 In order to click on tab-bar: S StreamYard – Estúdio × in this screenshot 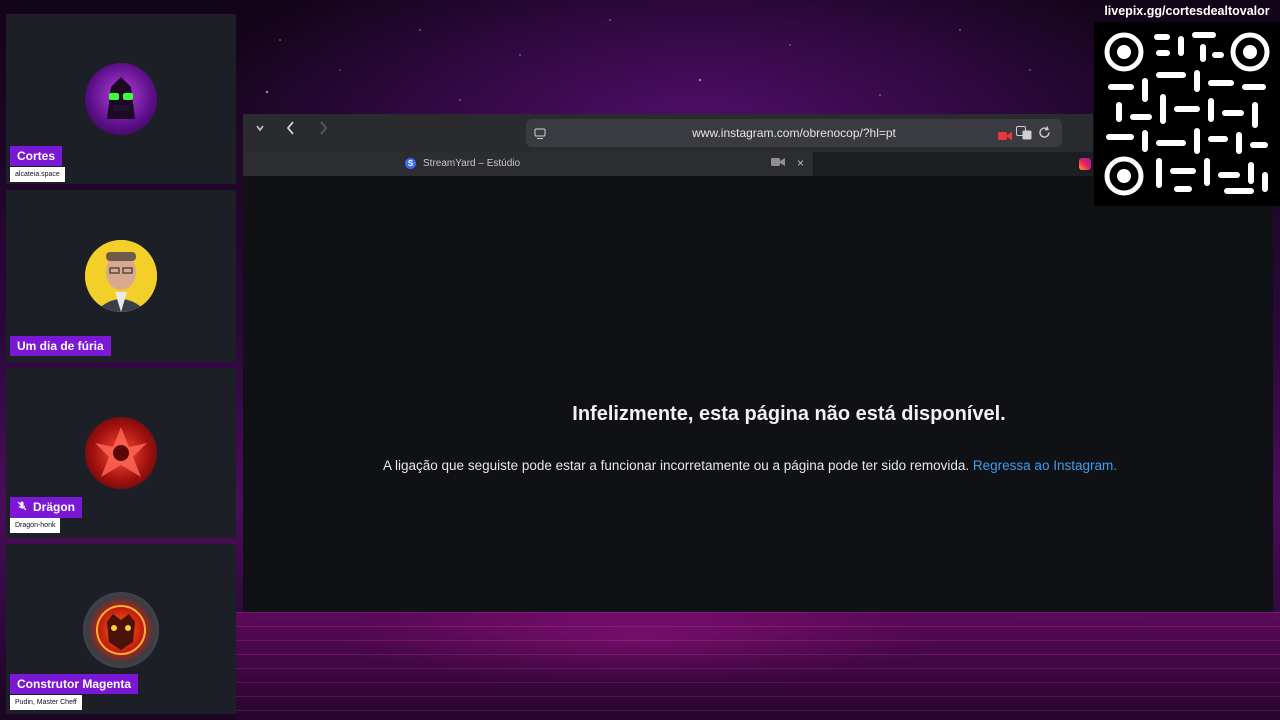, I will do `click(668, 164)`.